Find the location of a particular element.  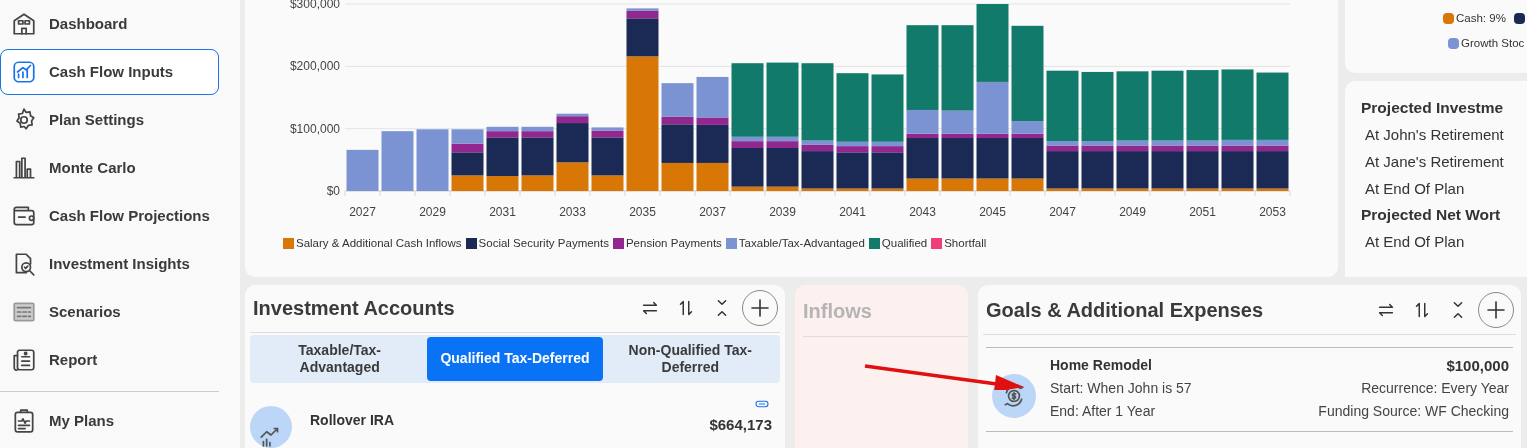

legend-label: Social Security Payments is located at coordinates (543, 243).